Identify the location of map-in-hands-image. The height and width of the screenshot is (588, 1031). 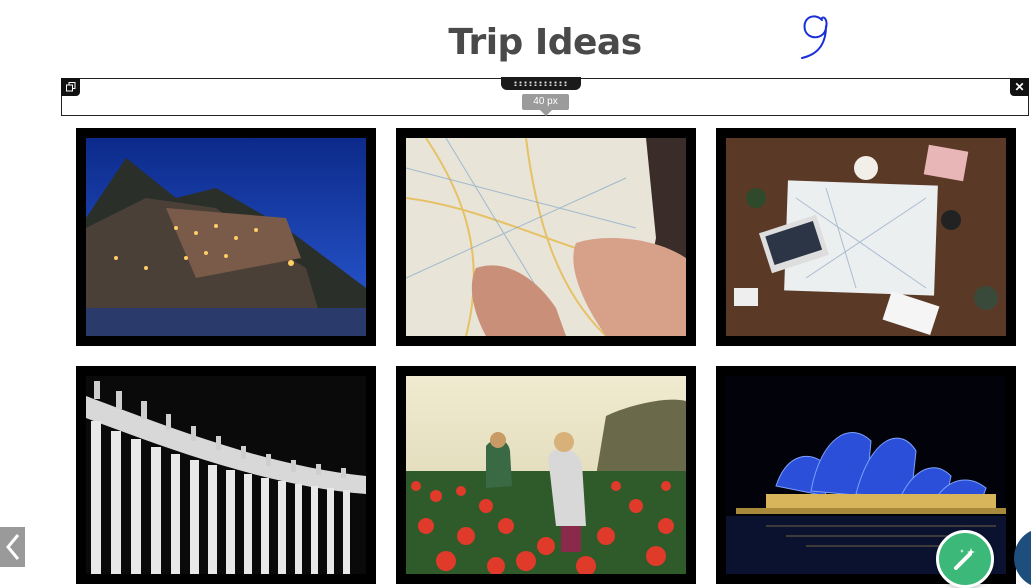
(546, 237).